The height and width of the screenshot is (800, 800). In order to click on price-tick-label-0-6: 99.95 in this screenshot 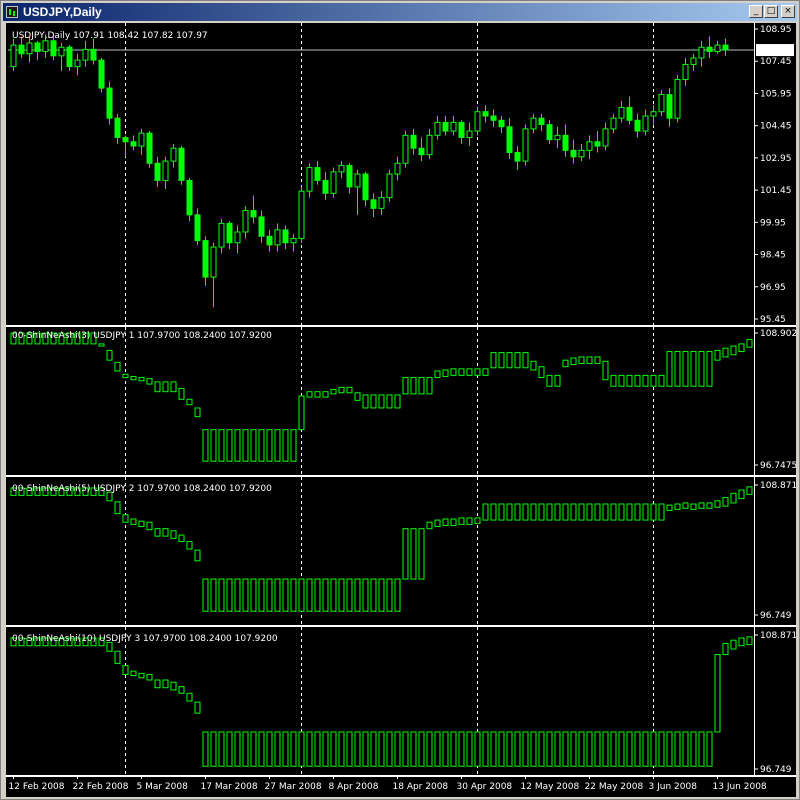, I will do `click(773, 223)`.